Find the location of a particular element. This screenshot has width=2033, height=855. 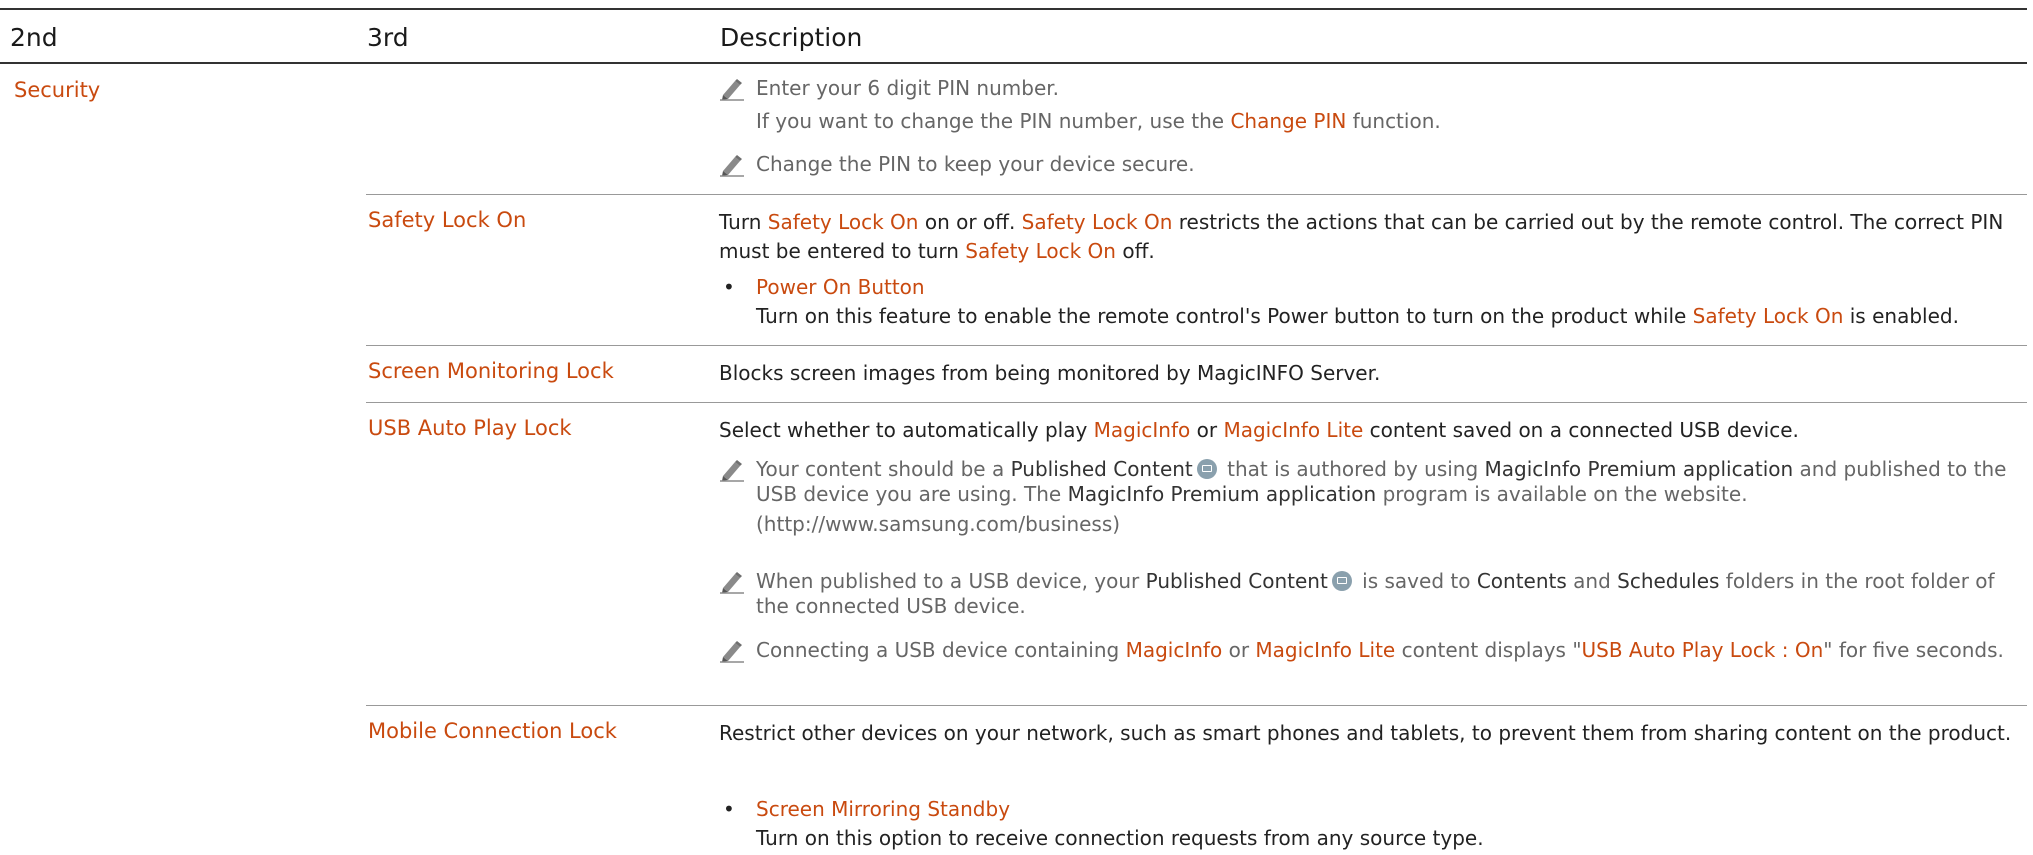

change-pin-link: Change PIN is located at coordinates (1288, 121).